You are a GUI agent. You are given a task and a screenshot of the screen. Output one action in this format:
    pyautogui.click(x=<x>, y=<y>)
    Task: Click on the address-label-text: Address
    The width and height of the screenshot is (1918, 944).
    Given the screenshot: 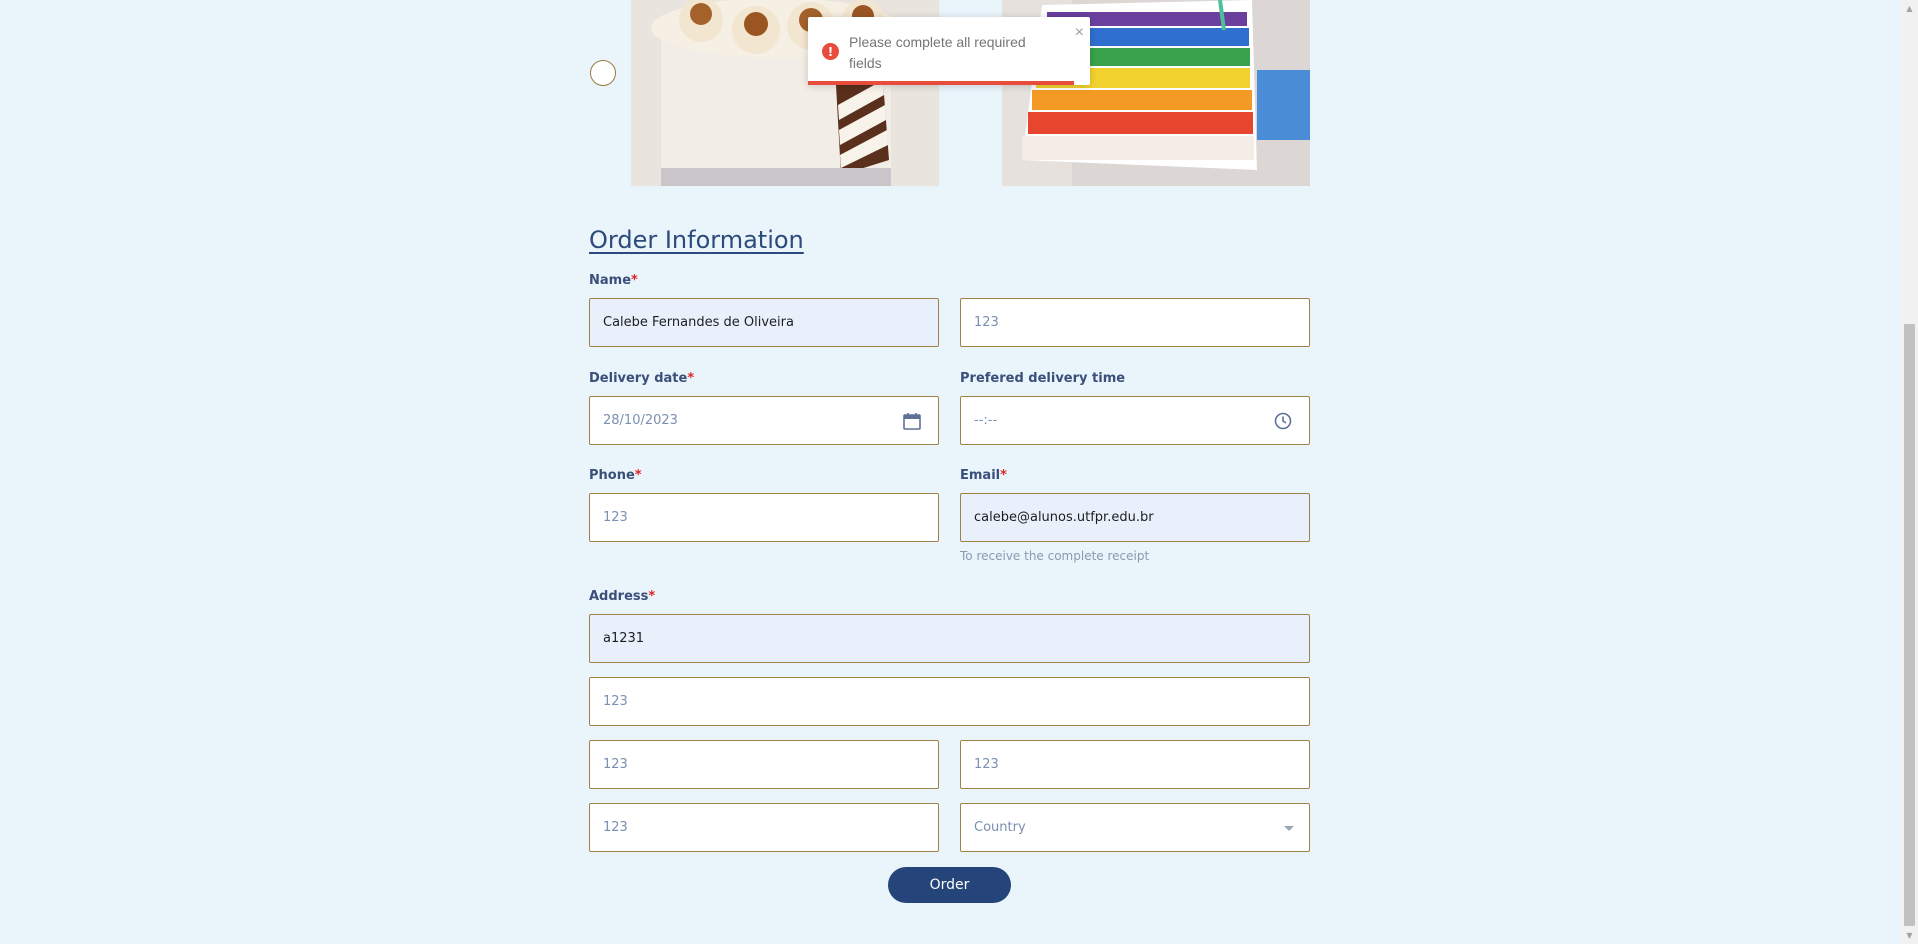 What is the action you would take?
    pyautogui.click(x=619, y=596)
    